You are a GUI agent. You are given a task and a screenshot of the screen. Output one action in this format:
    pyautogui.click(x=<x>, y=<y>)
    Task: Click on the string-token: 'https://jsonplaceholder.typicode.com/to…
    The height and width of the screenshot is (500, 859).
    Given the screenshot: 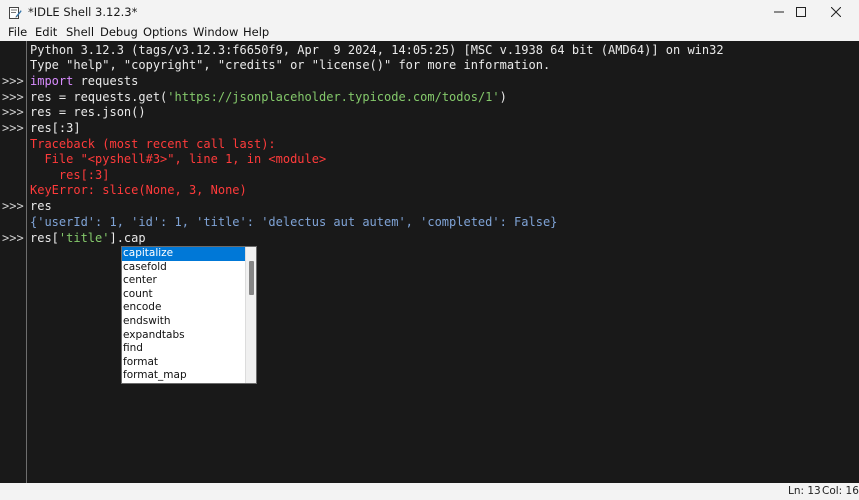 What is the action you would take?
    pyautogui.click(x=333, y=97)
    